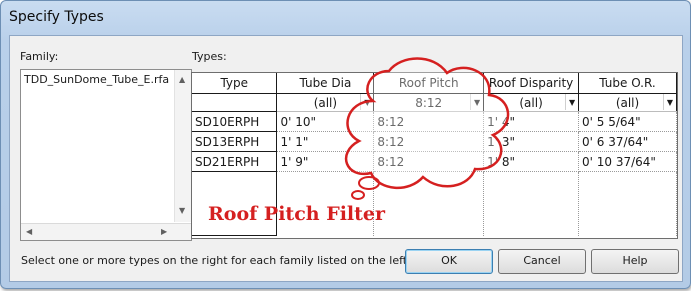  What do you see at coordinates (325, 141) in the screenshot?
I see `table-cell: 1' 1"` at bounding box center [325, 141].